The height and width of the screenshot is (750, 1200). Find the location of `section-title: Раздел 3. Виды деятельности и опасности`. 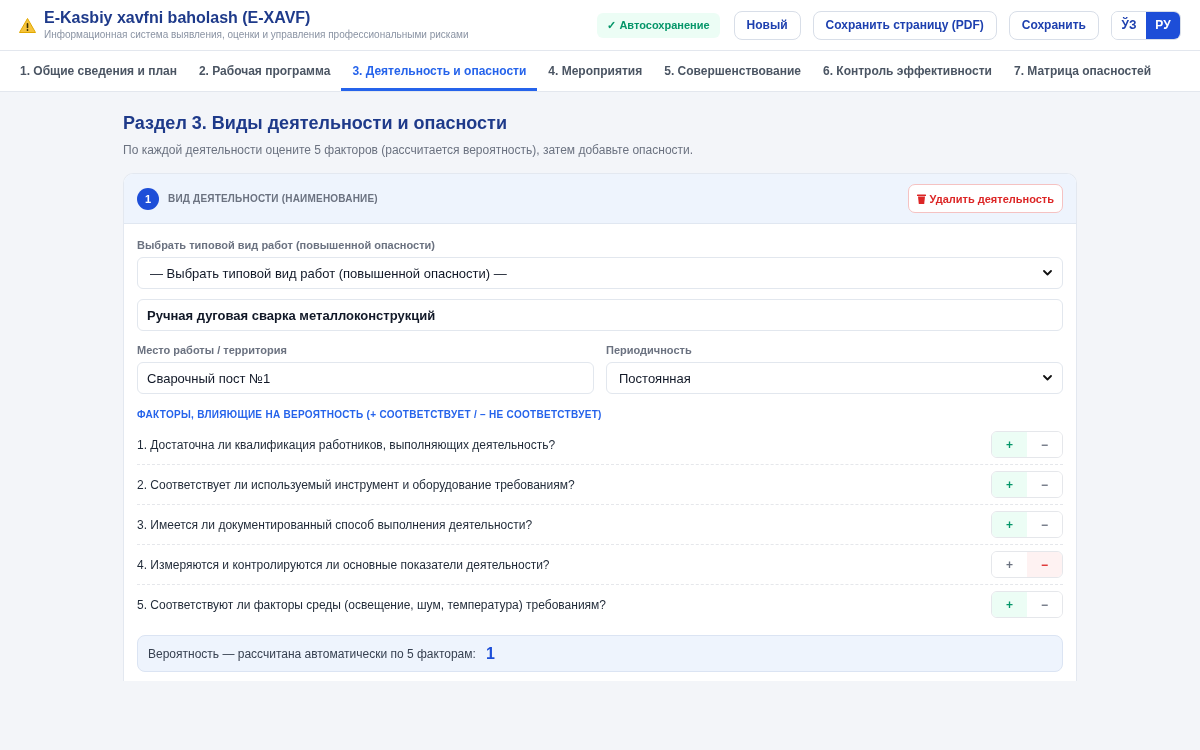

section-title: Раздел 3. Виды деятельности и опасности is located at coordinates (315, 123).